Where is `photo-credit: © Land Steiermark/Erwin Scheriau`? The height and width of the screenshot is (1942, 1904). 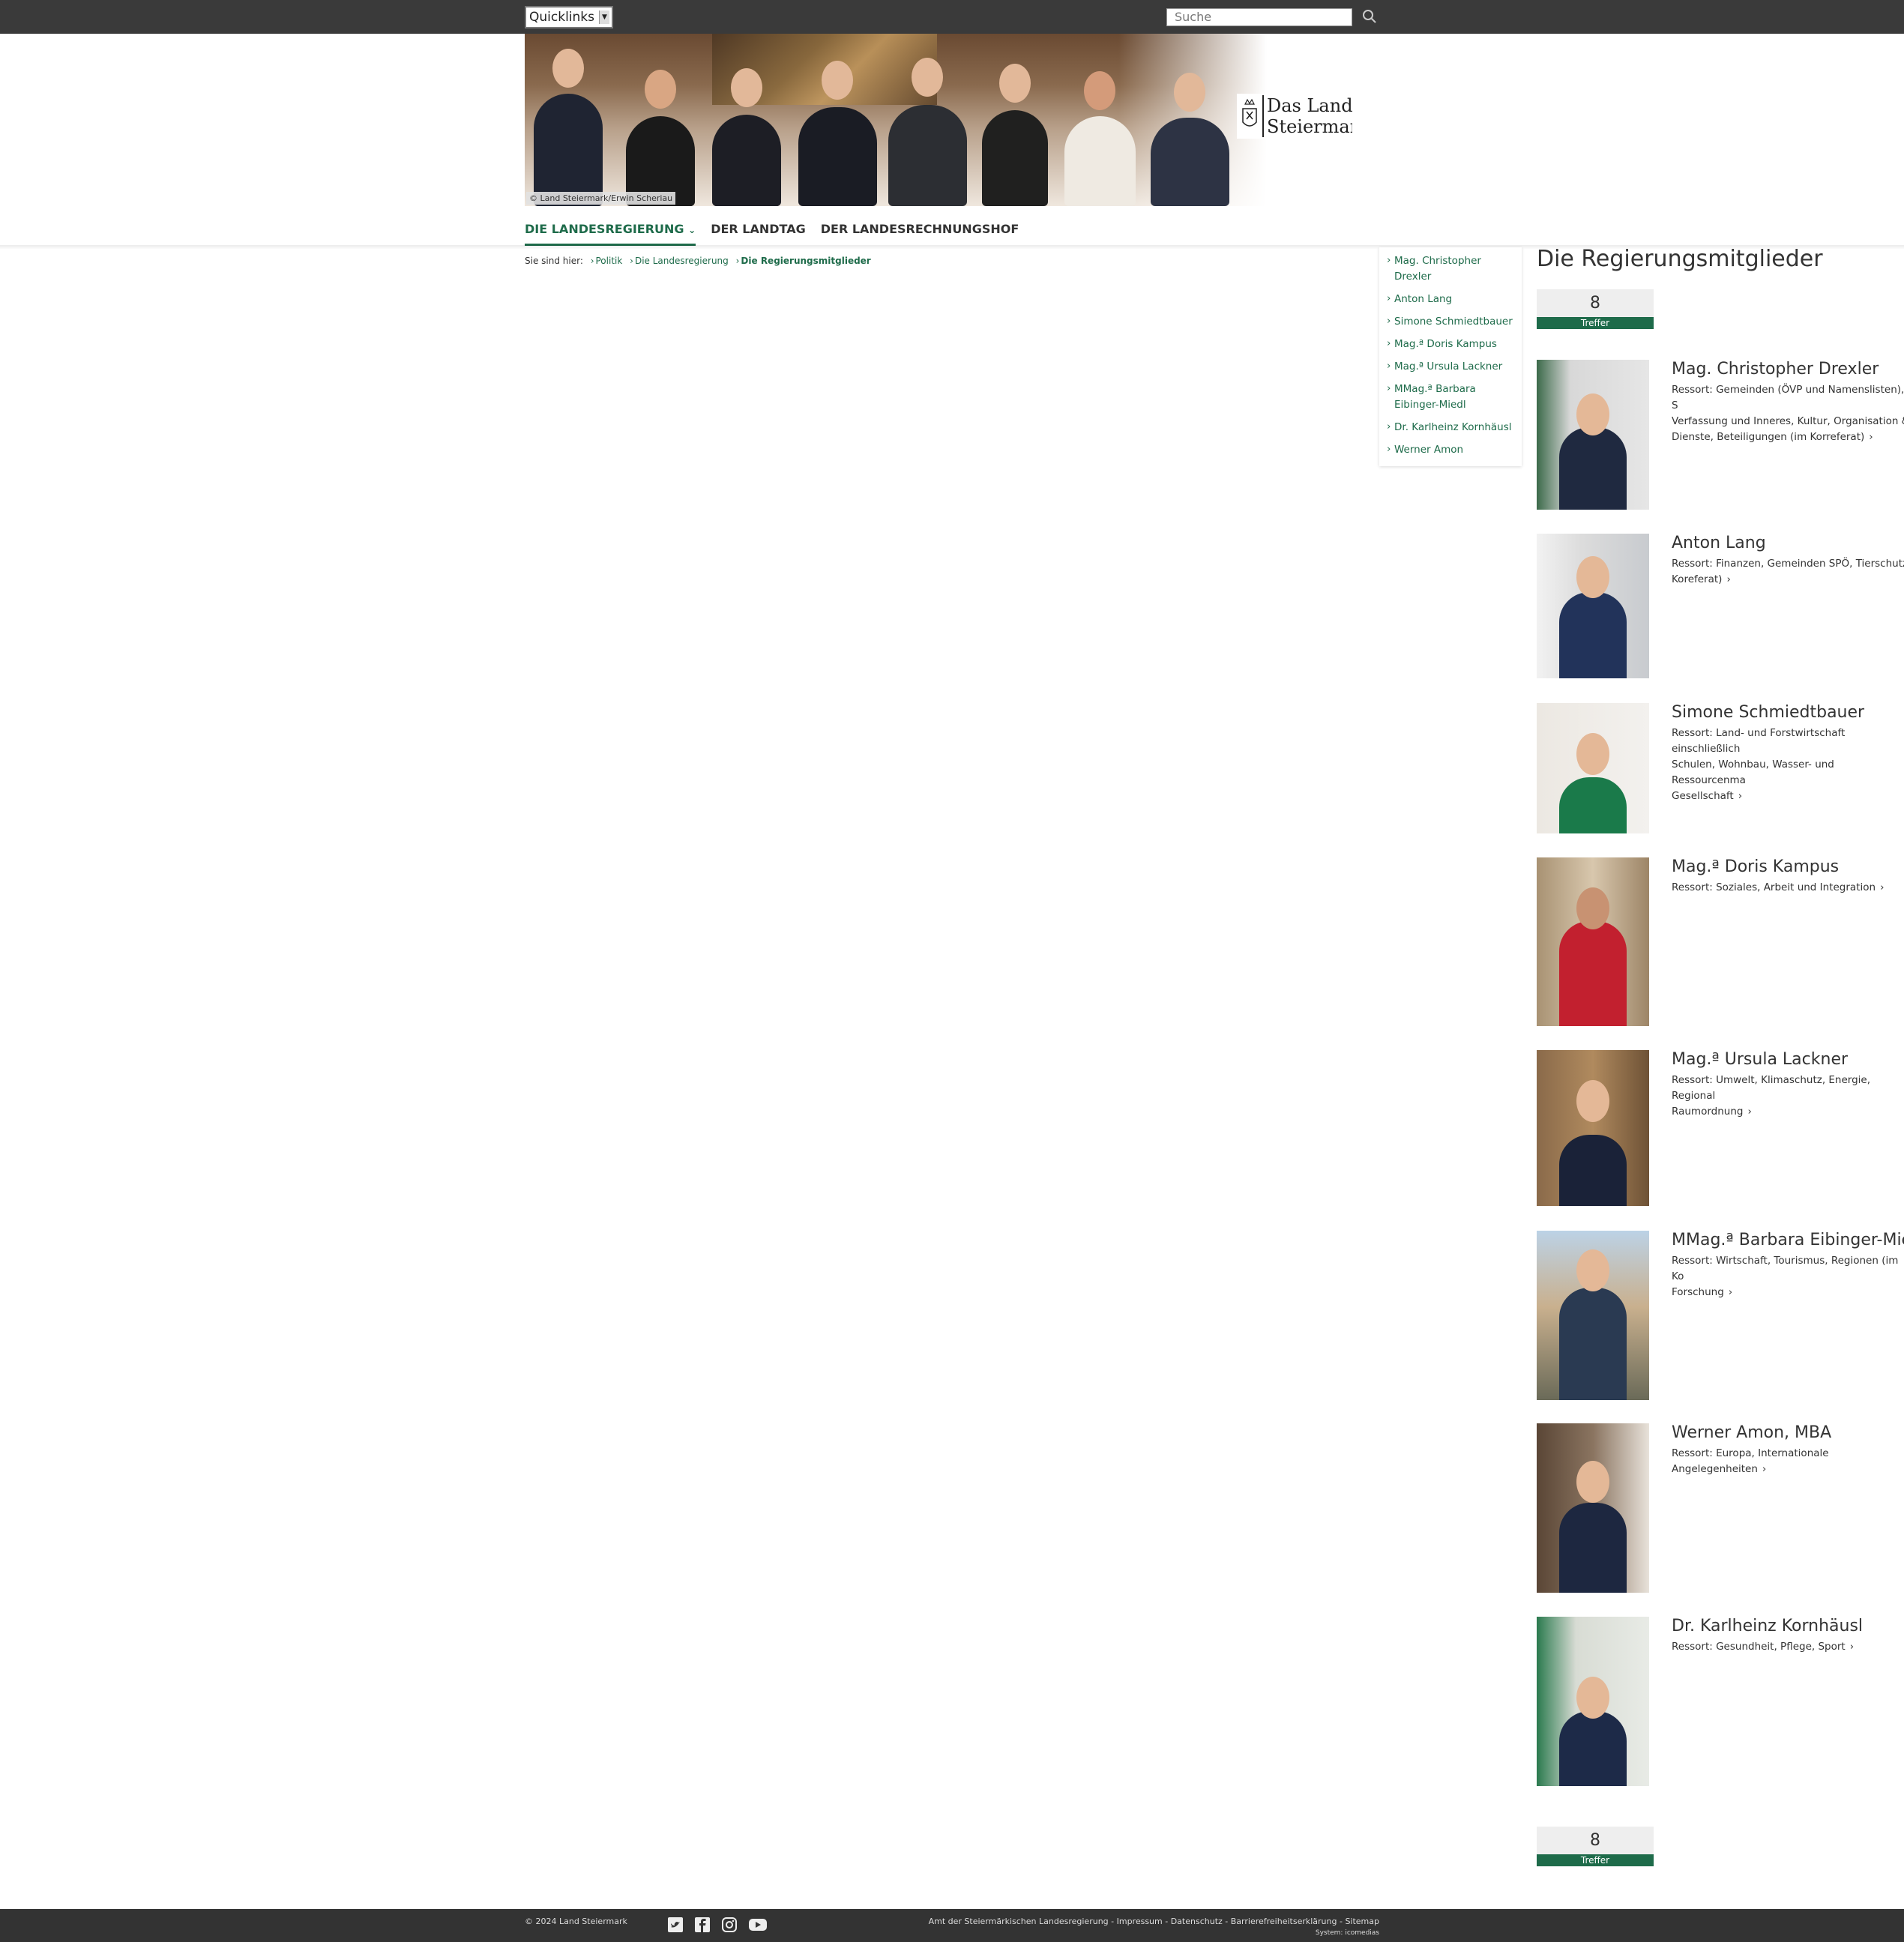
photo-credit: © Land Steiermark/Erwin Scheriau is located at coordinates (601, 198).